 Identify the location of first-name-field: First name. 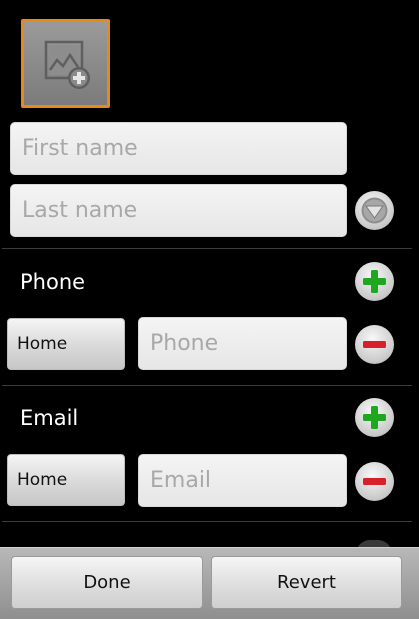
(178, 148).